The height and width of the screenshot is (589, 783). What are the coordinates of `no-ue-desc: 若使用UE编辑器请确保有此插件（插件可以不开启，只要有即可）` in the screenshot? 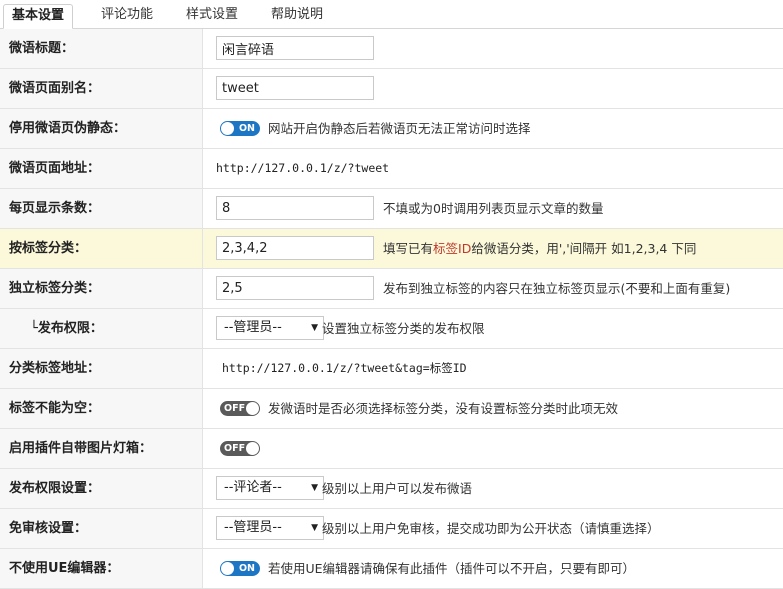 It's located at (452, 568).